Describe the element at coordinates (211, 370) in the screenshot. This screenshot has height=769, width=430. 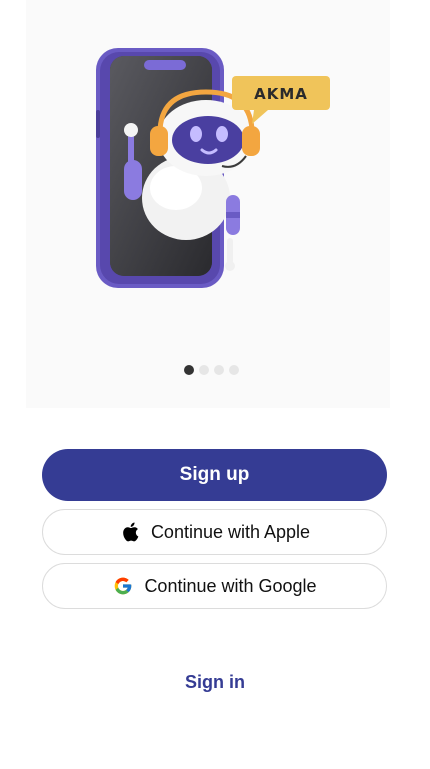
I see `carousel-indicator` at that location.